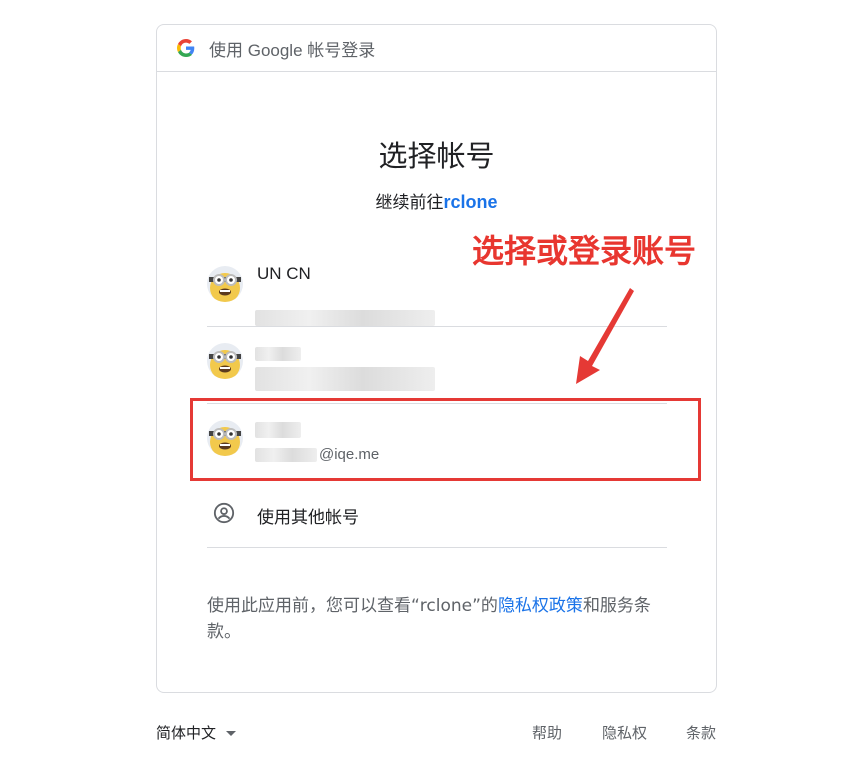 This screenshot has height=771, width=860. What do you see at coordinates (470, 202) in the screenshot?
I see `app-name-link: rclone` at bounding box center [470, 202].